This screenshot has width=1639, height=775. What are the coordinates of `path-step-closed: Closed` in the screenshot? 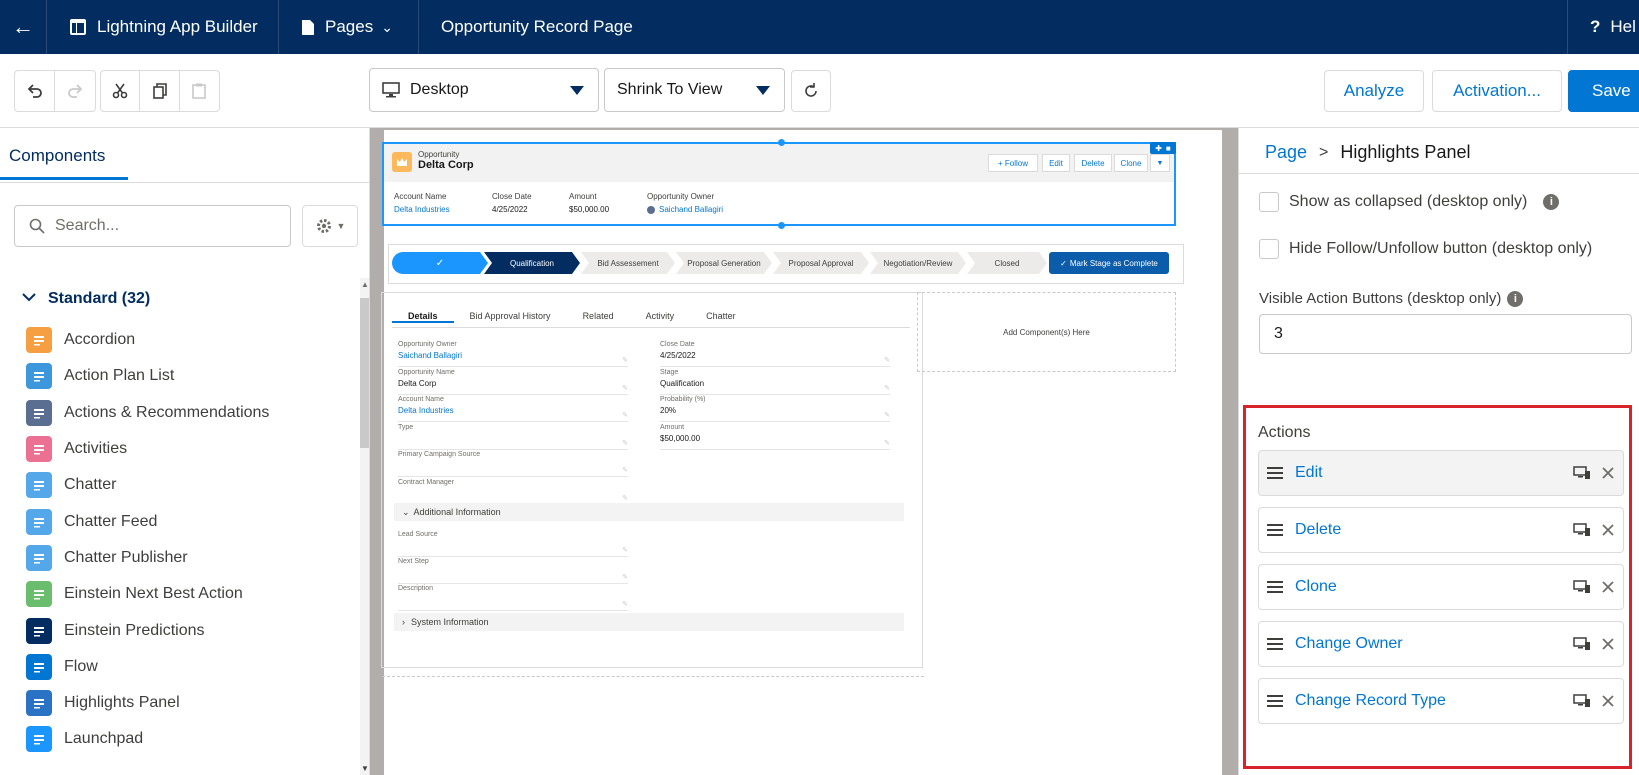 It's located at (1007, 263).